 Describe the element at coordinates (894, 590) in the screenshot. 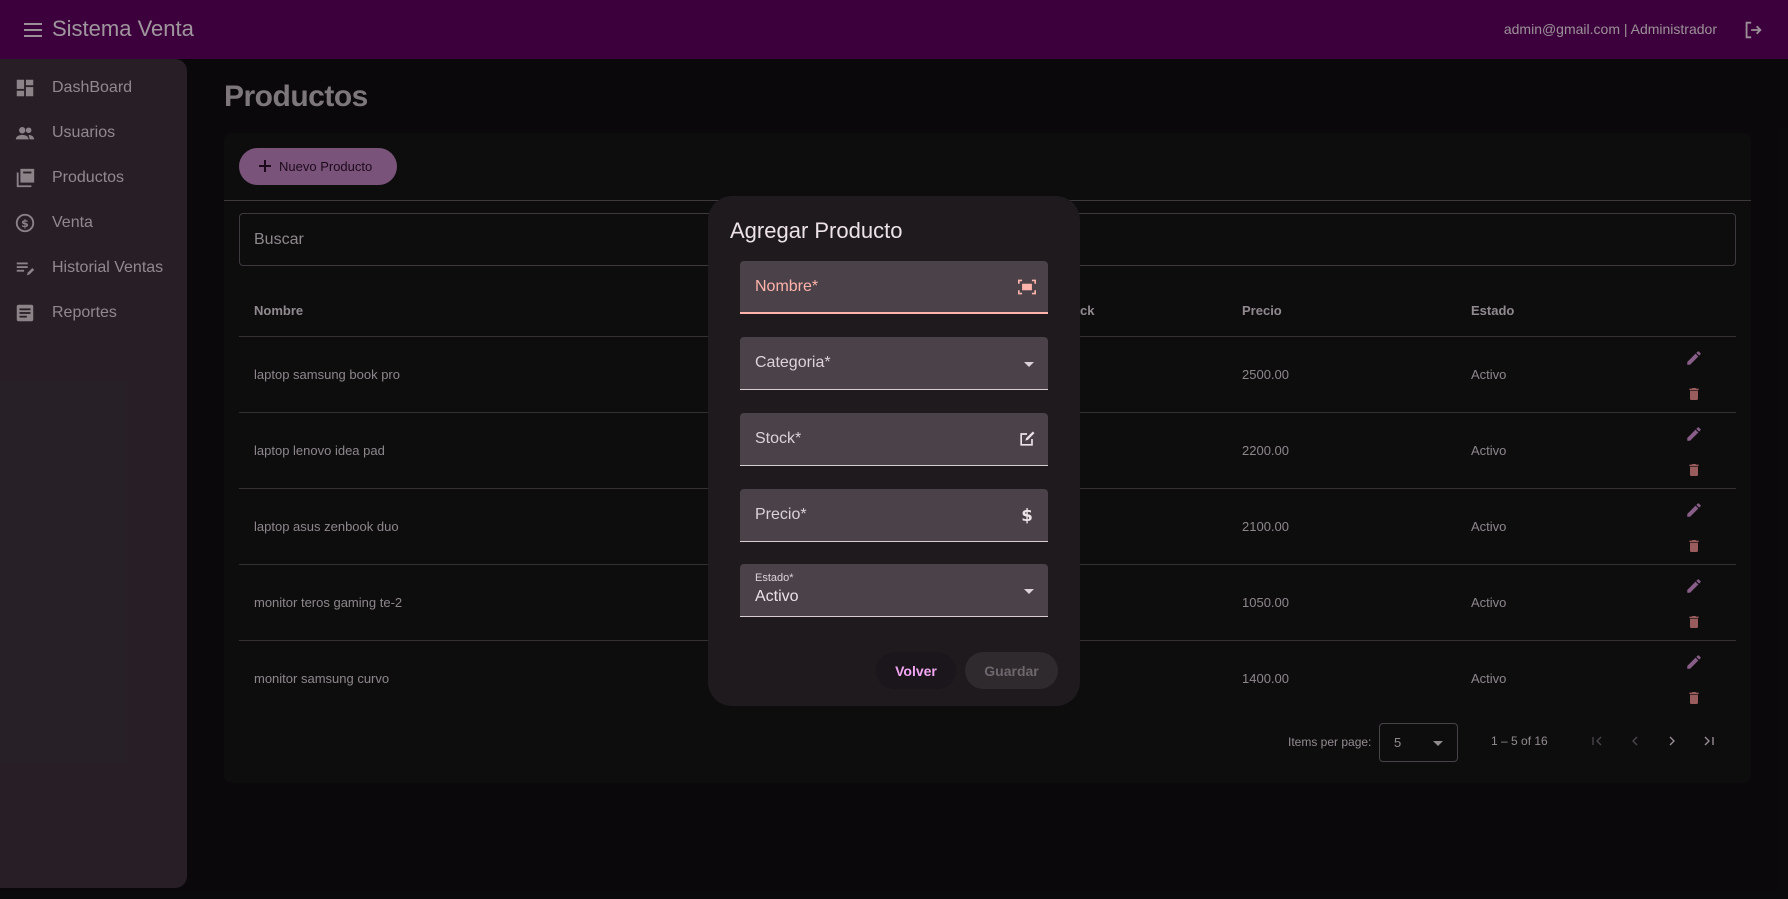

I see `estado-select: Estado* Activo` at that location.